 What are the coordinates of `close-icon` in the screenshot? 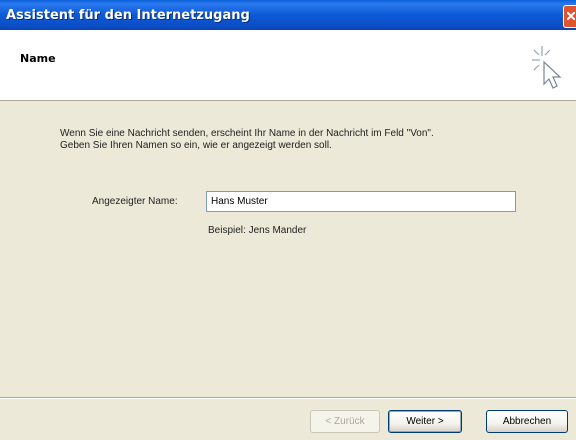 It's located at (571, 16).